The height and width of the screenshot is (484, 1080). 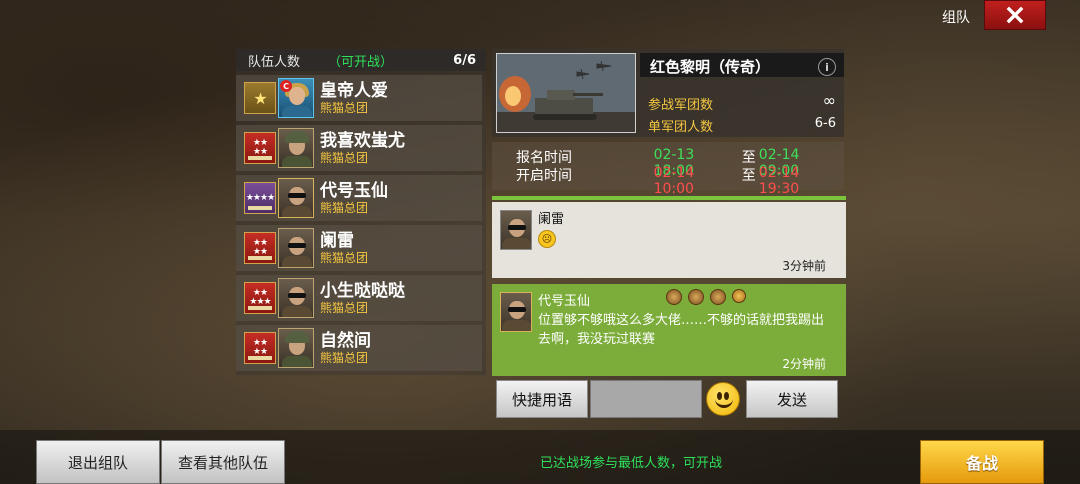 What do you see at coordinates (98, 462) in the screenshot?
I see `leave-team-button: 退出组队` at bounding box center [98, 462].